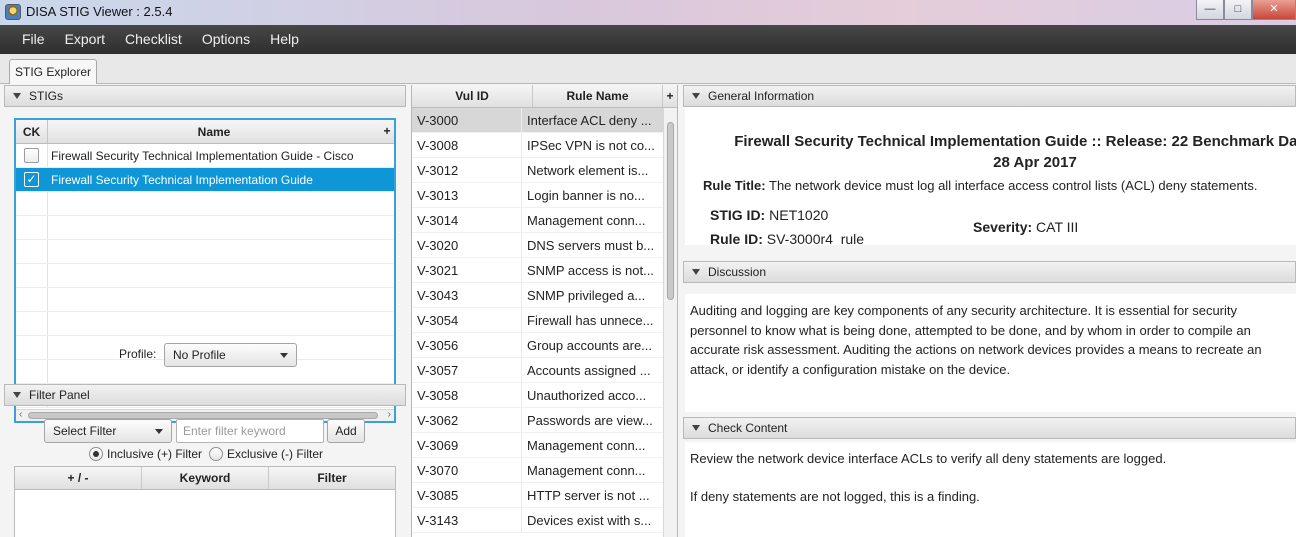 Image resolution: width=1296 pixels, height=537 pixels. What do you see at coordinates (467, 420) in the screenshot?
I see `vuln-id: V-3062` at bounding box center [467, 420].